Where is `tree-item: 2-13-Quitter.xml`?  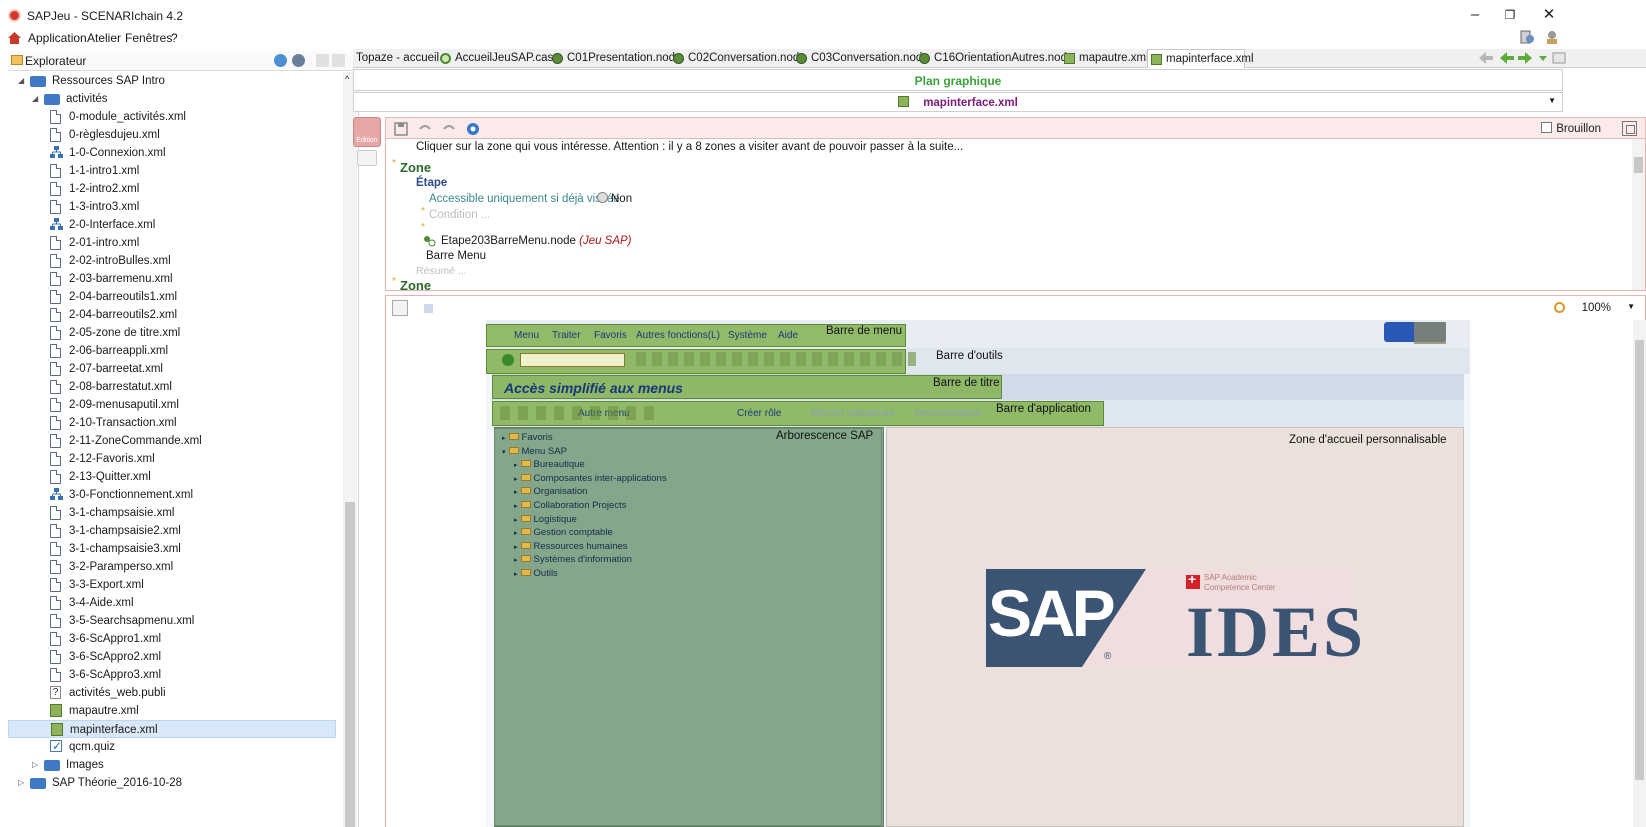 tree-item: 2-13-Quitter.xml is located at coordinates (172, 477).